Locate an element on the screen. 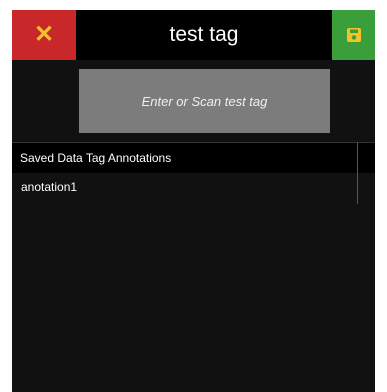 The width and height of the screenshot is (387, 392). annotations-header: Saved Data Tag Annotations is located at coordinates (193, 157).